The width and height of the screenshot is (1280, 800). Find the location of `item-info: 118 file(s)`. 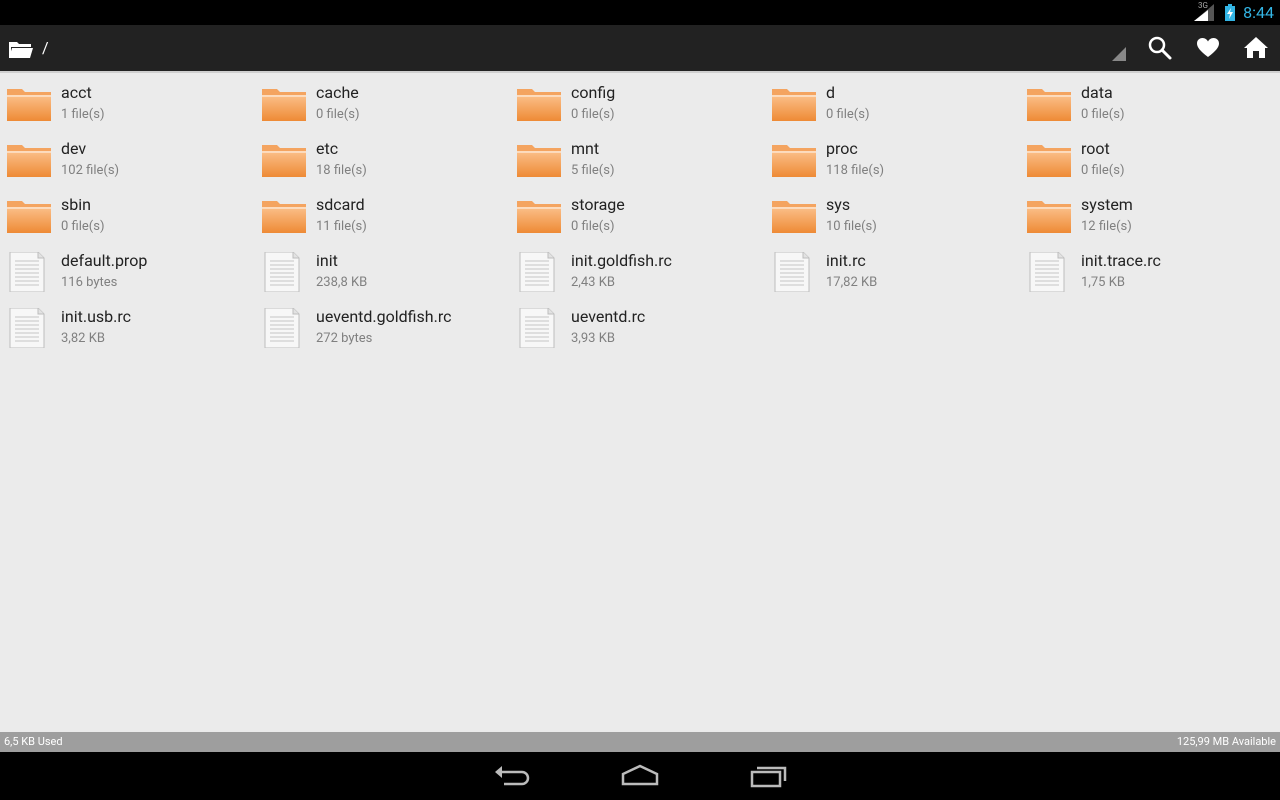

item-info: 118 file(s) is located at coordinates (855, 170).